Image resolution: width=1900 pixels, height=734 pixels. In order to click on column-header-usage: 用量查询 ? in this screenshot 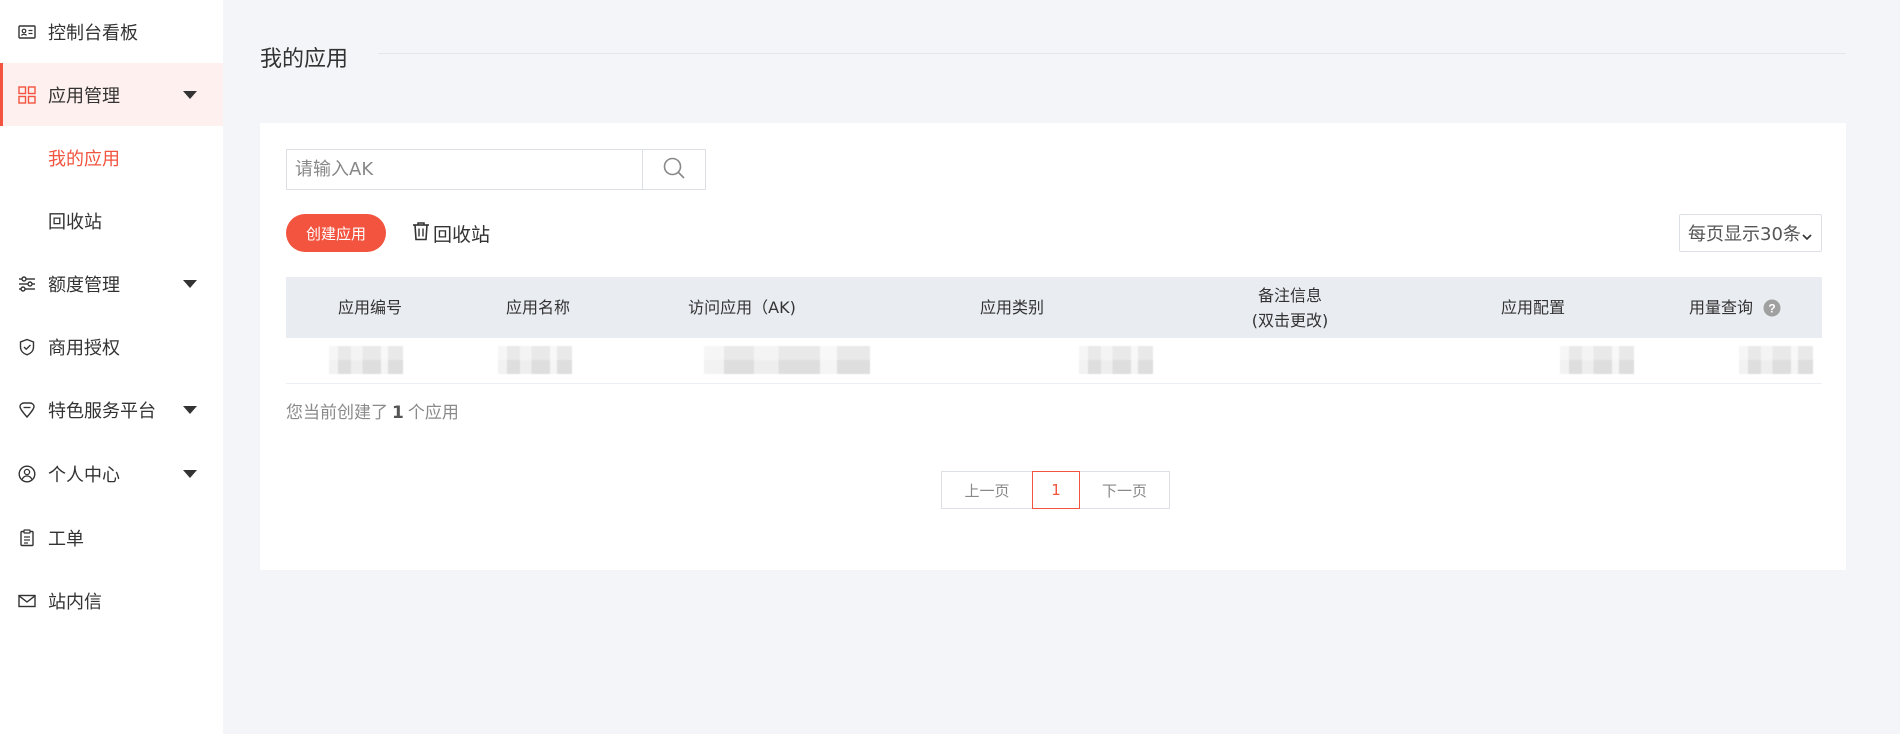, I will do `click(1735, 307)`.